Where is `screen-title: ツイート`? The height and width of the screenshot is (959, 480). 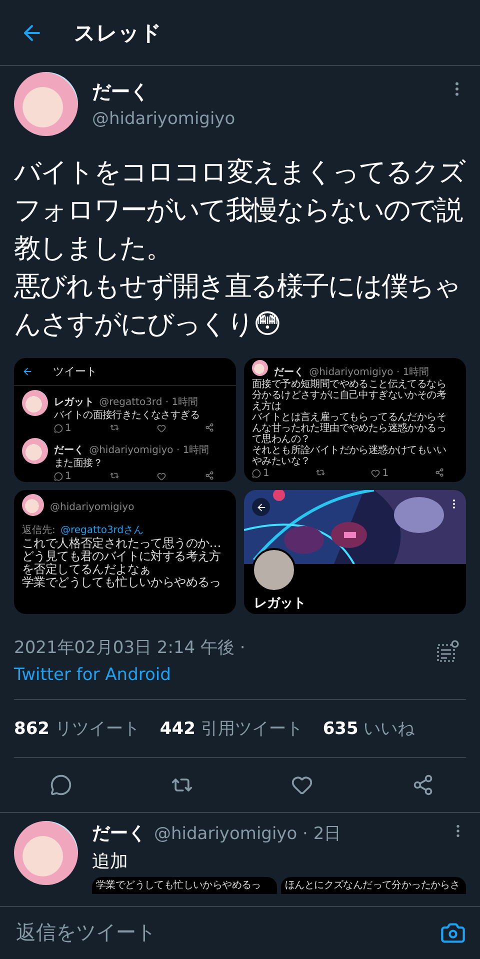
screen-title: ツイート is located at coordinates (75, 371).